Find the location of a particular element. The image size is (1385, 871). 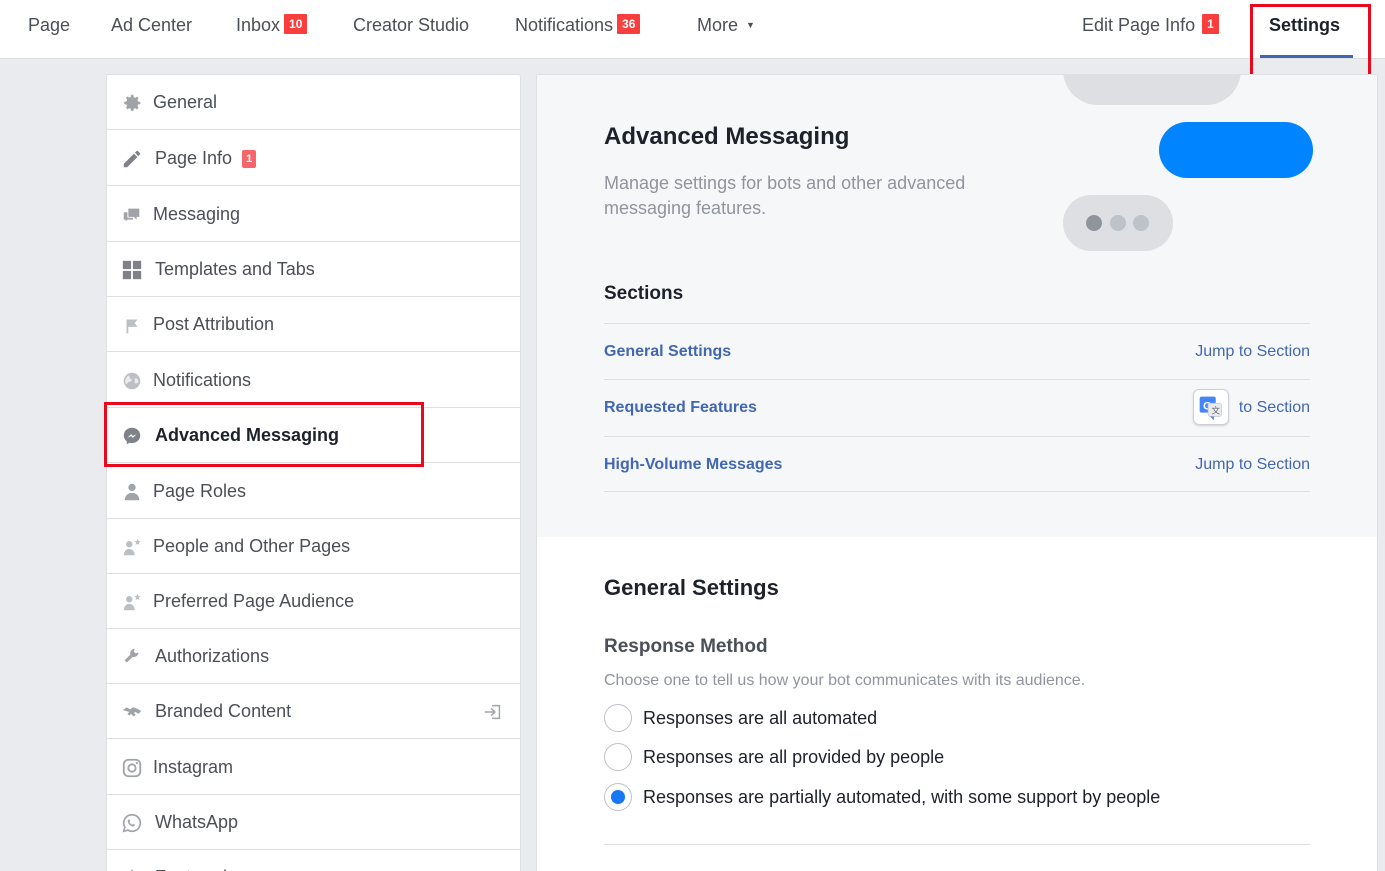

nav-edit-page-info-label: Edit Page Info is located at coordinates (1139, 25).